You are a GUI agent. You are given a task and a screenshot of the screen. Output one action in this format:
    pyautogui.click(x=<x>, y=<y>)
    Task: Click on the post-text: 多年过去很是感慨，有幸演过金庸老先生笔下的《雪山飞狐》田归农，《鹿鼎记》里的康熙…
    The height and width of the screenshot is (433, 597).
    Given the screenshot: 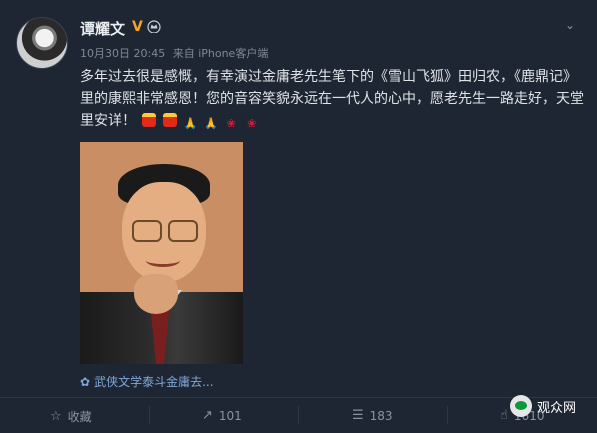 What is the action you would take?
    pyautogui.click(x=335, y=99)
    